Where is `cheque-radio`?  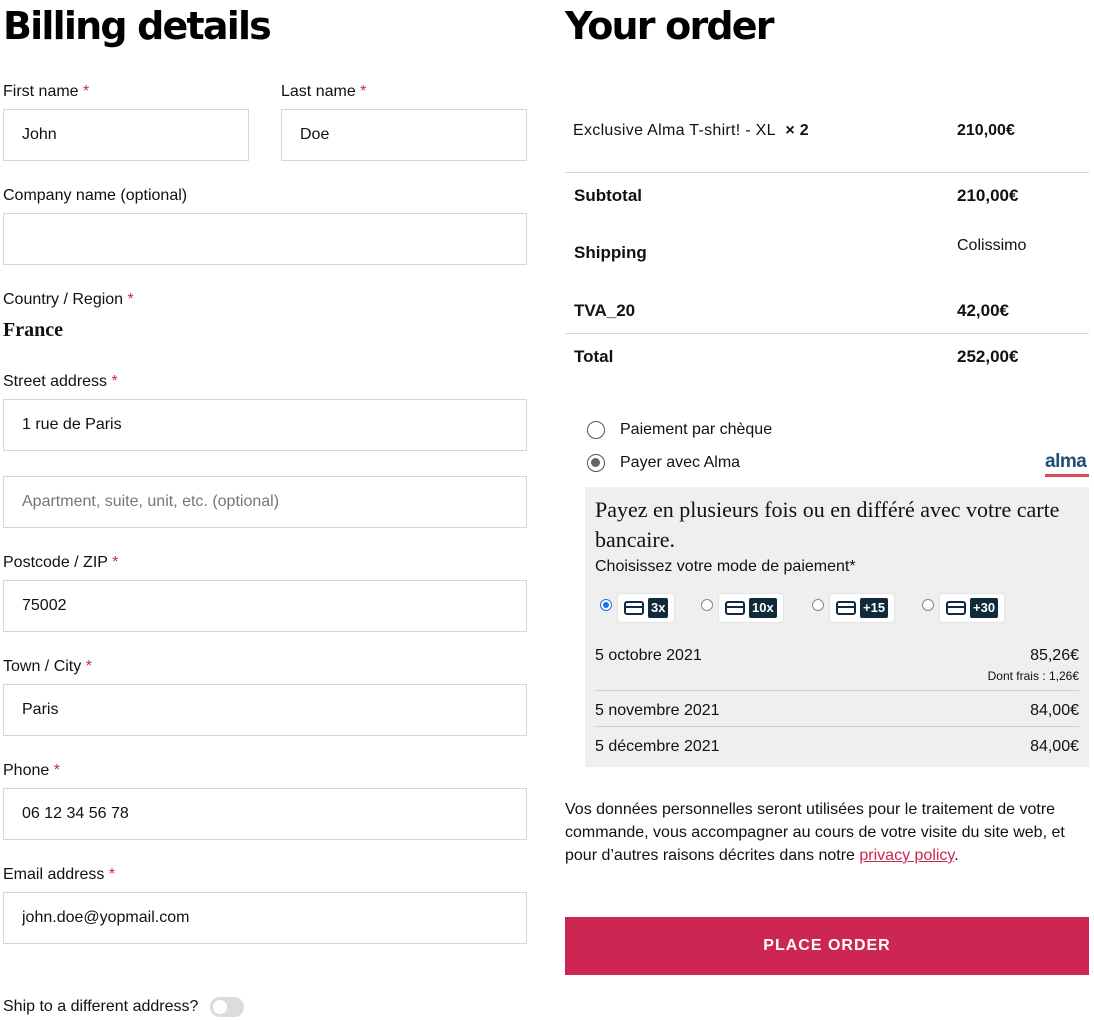
cheque-radio is located at coordinates (596, 430).